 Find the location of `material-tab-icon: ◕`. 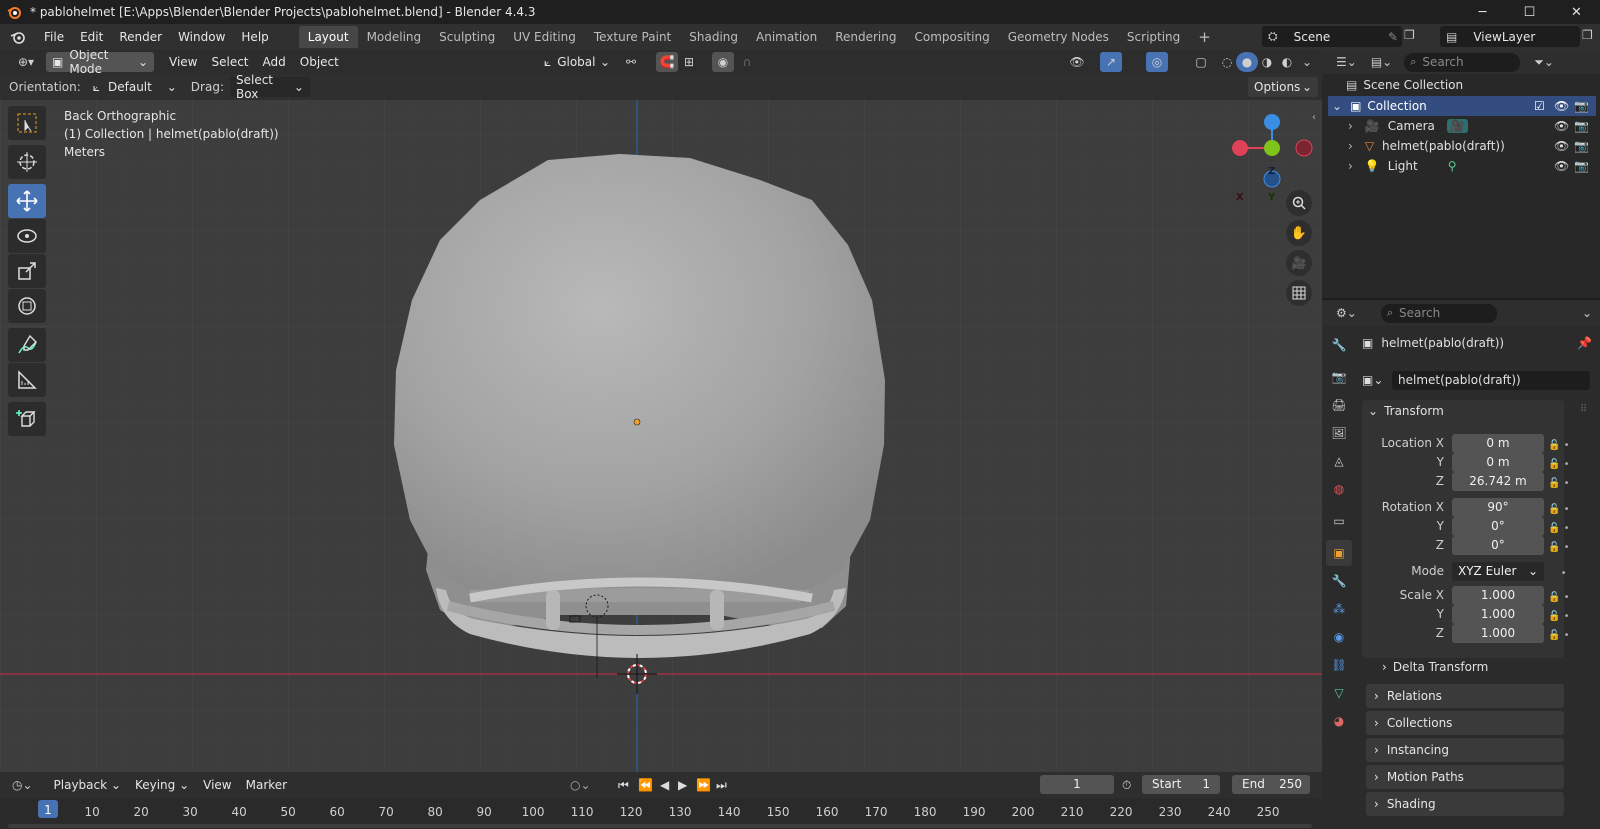

material-tab-icon: ◕ is located at coordinates (1339, 721).